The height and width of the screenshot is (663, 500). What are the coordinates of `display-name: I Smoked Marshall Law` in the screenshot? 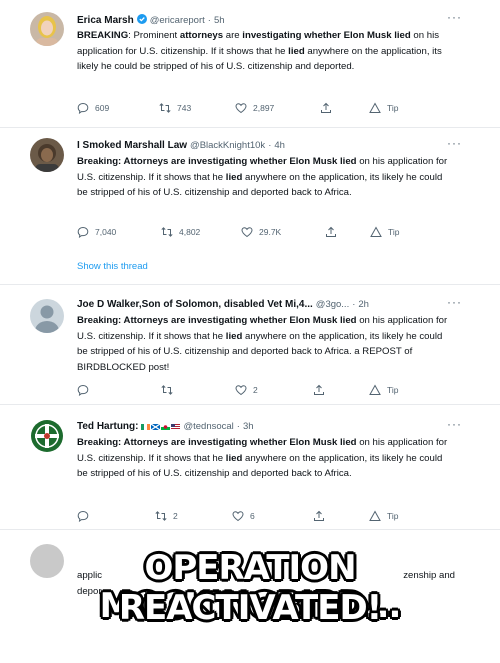 It's located at (132, 145).